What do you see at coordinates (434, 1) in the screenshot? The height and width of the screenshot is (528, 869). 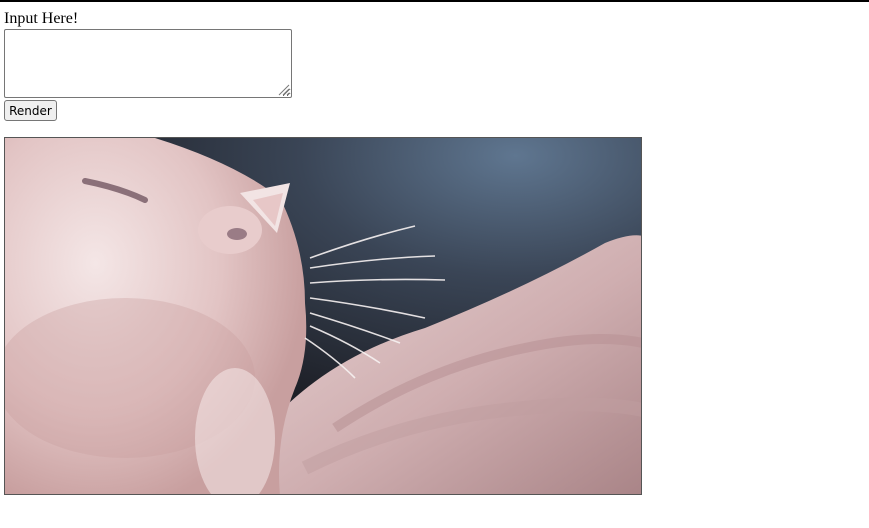 I see `top-divider` at bounding box center [434, 1].